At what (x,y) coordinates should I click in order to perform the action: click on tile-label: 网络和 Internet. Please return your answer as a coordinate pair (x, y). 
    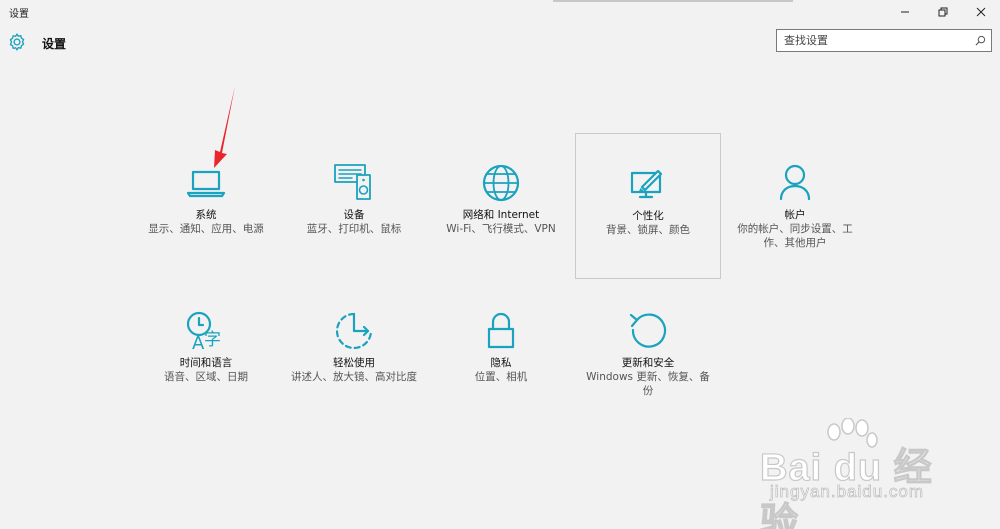
    Looking at the image, I should click on (501, 215).